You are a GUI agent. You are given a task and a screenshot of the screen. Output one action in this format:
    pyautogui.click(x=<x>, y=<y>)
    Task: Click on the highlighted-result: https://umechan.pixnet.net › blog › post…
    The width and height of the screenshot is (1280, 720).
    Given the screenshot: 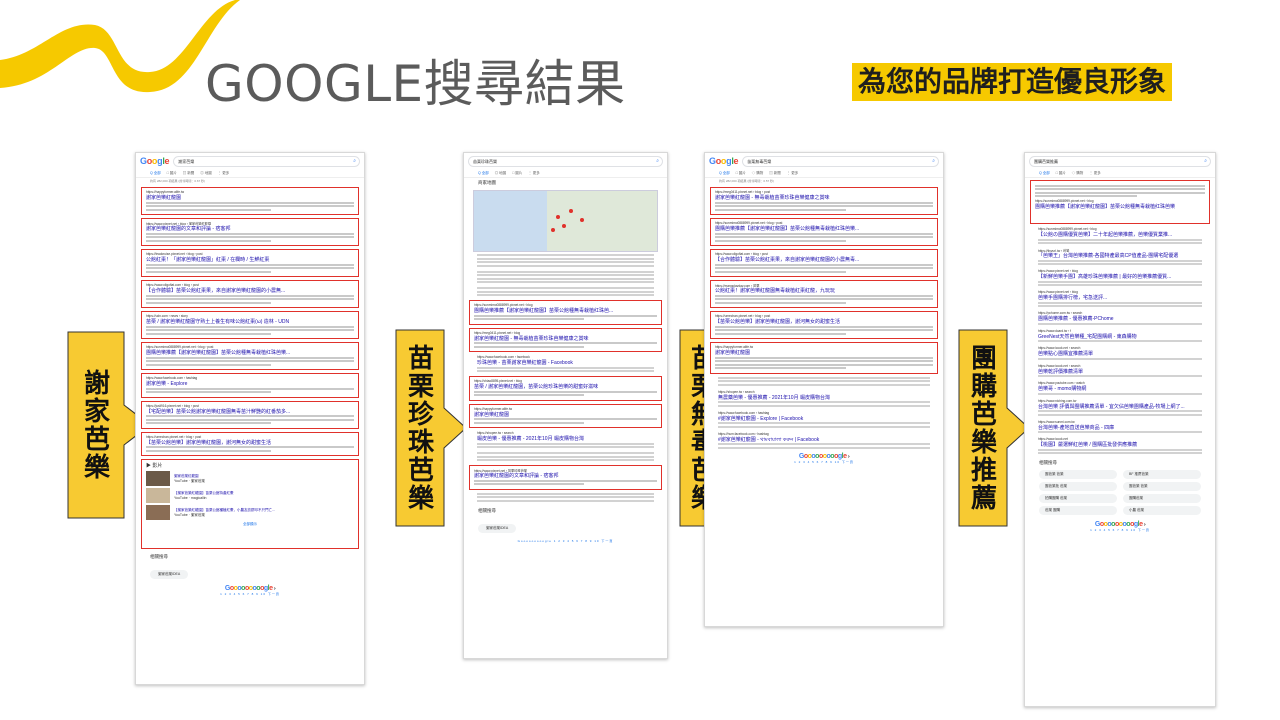 What is the action you would take?
    pyautogui.click(x=824, y=325)
    